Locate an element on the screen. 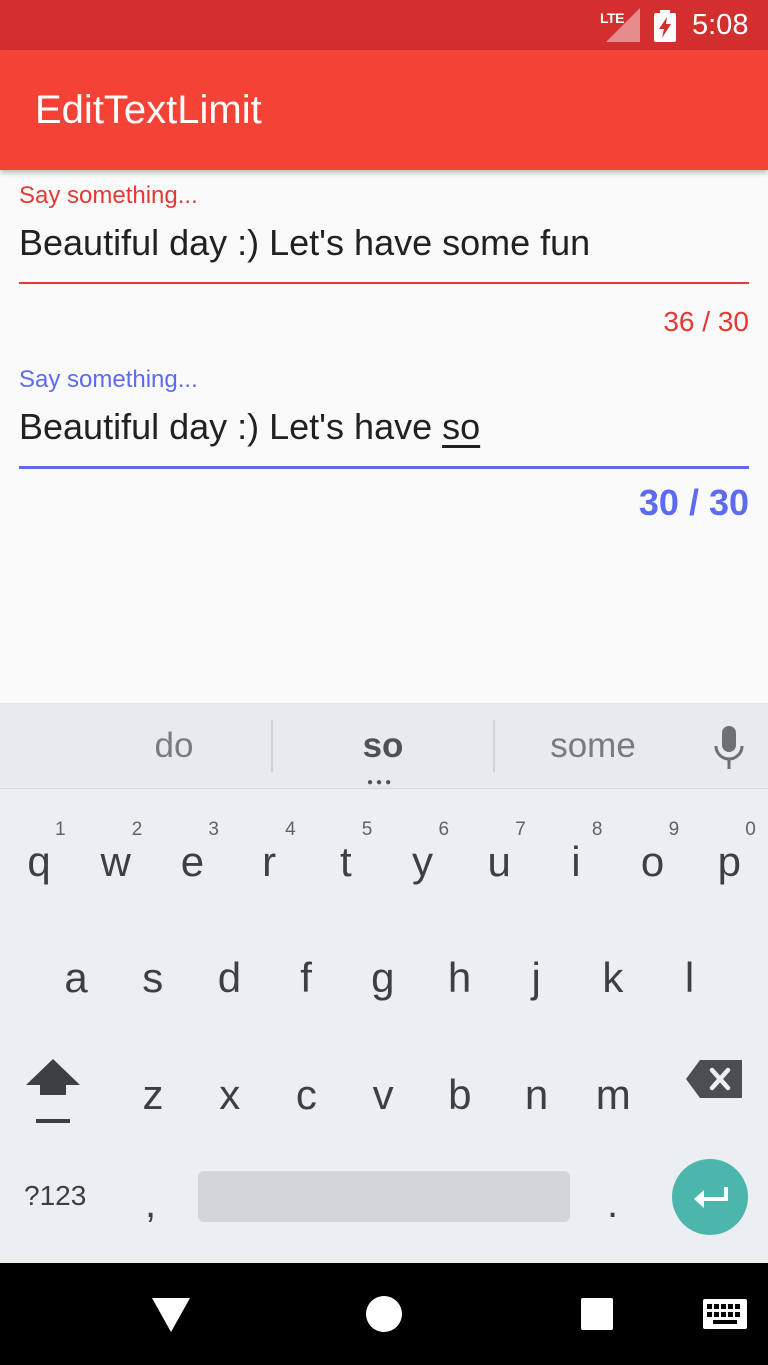 This screenshot has width=768, height=1365. key-p: 0p is located at coordinates (729, 859).